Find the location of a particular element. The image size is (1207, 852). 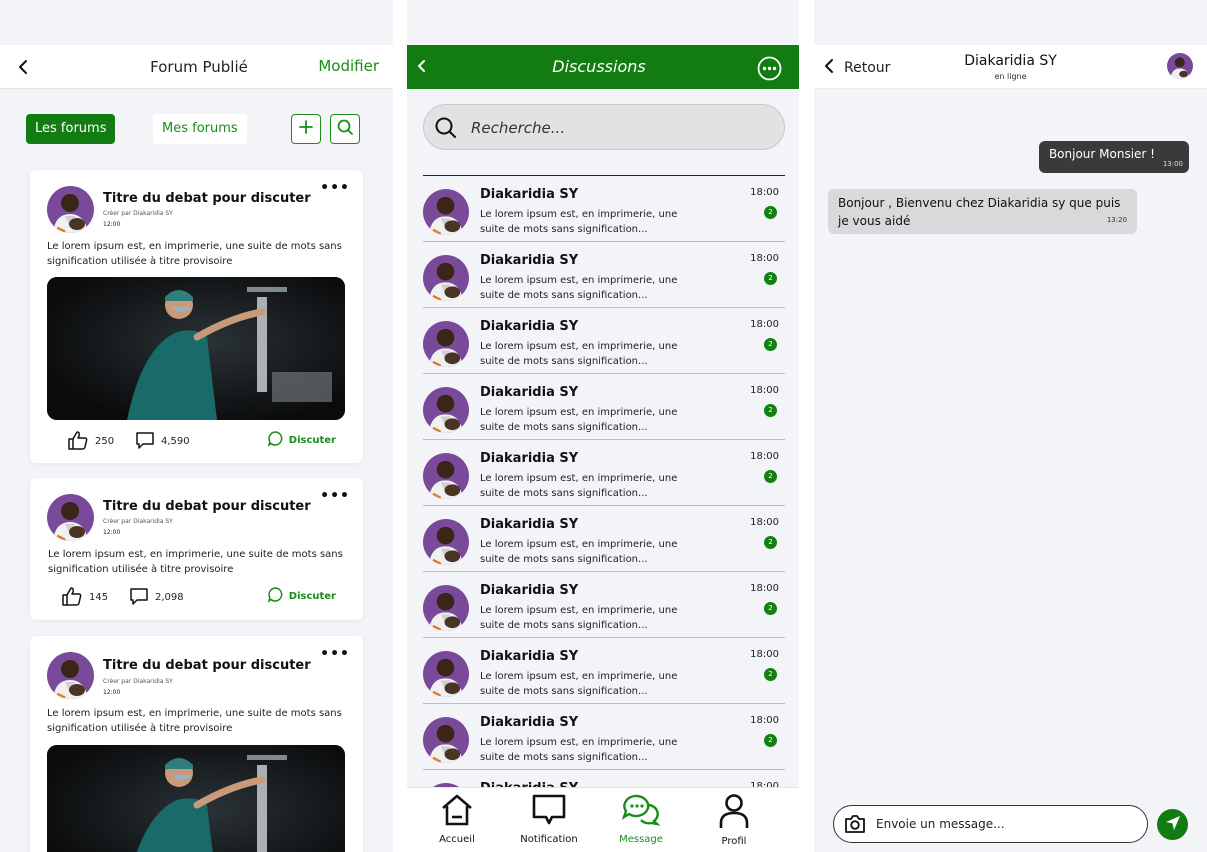

tab-notification: Notification is located at coordinates (549, 819).